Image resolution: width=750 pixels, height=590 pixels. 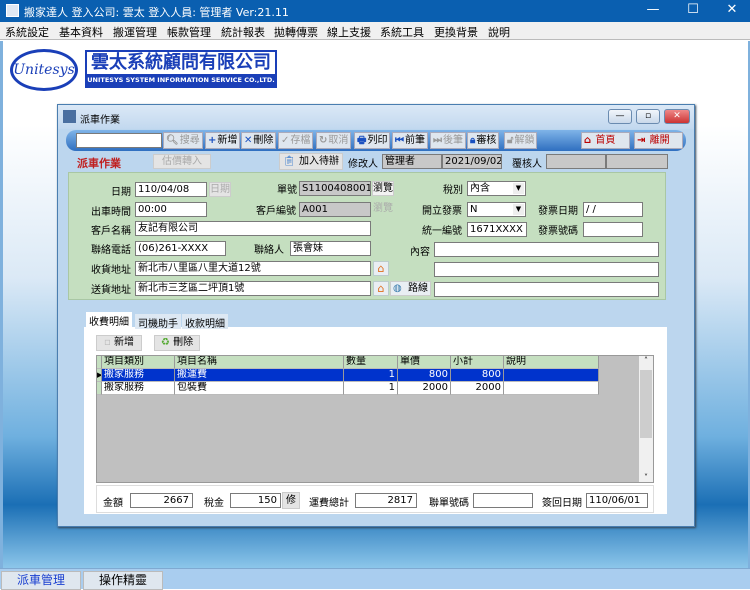 What do you see at coordinates (613, 229) in the screenshot?
I see `invoice-no-field` at bounding box center [613, 229].